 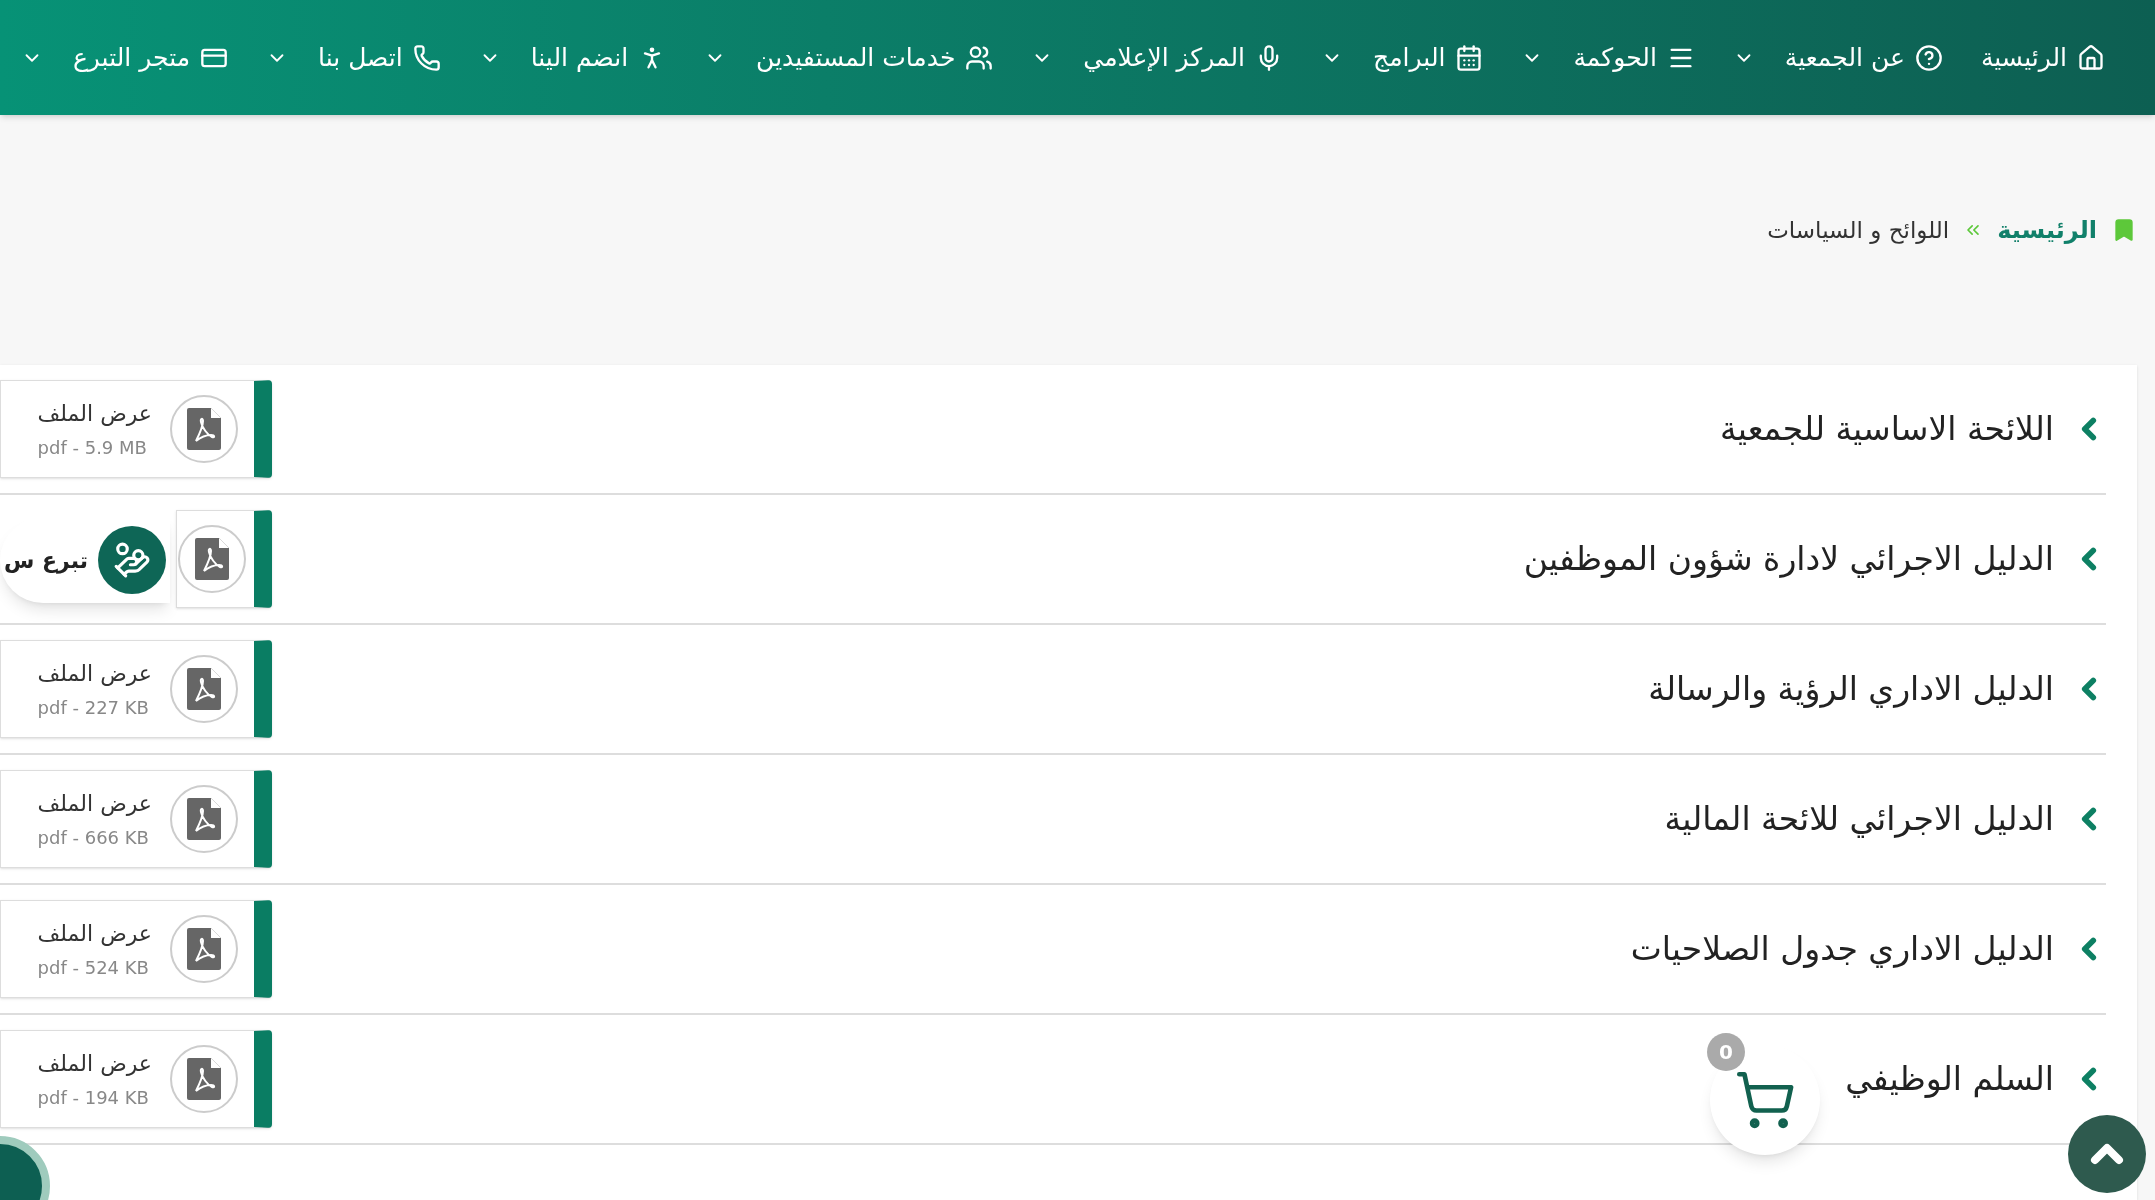 What do you see at coordinates (1887, 429) in the screenshot?
I see `document-title: اللائحة الاساسية للجمعية` at bounding box center [1887, 429].